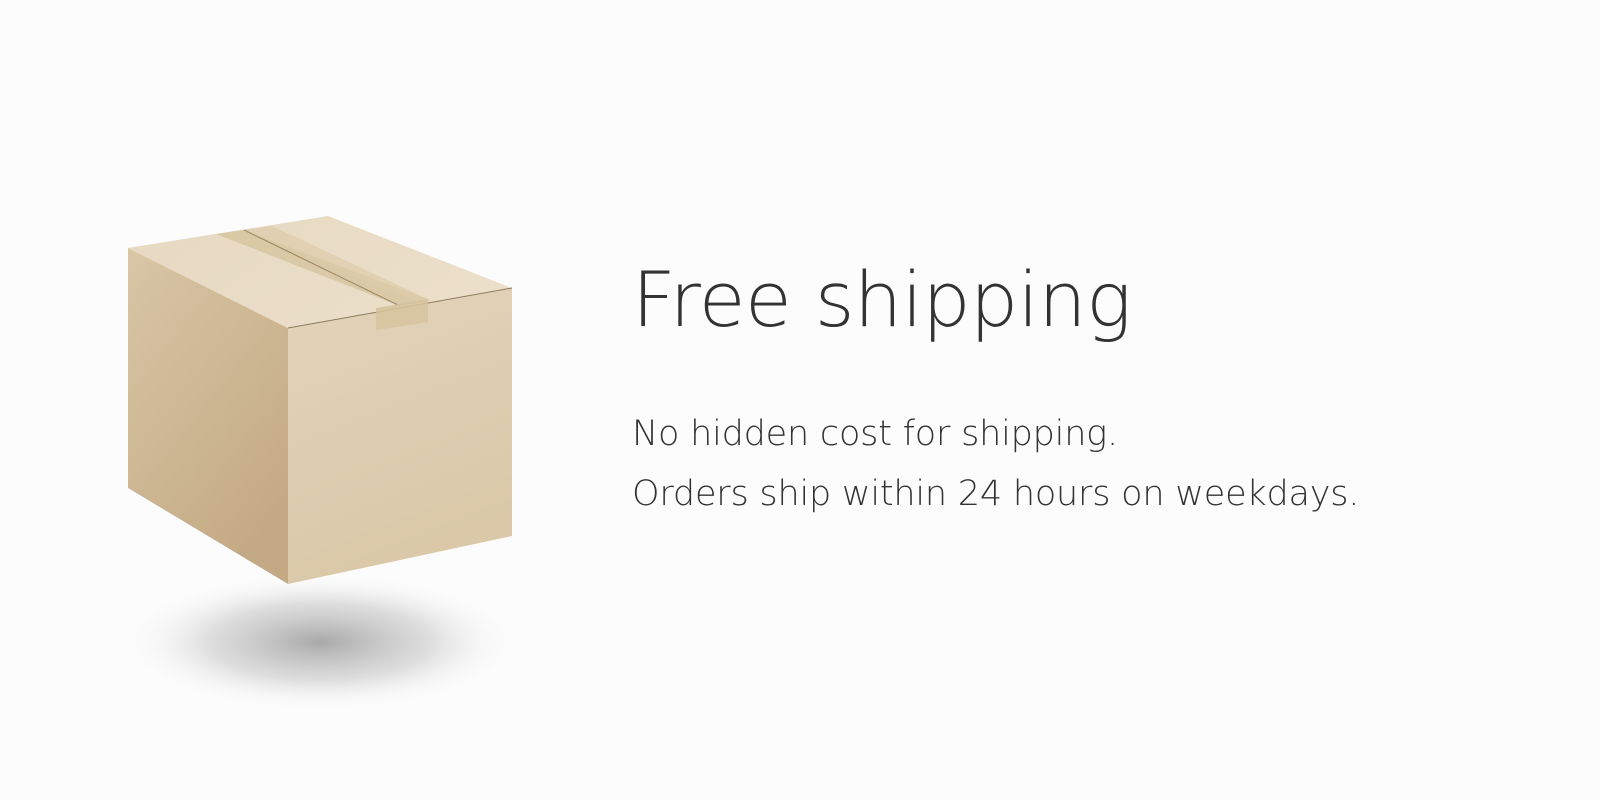 This screenshot has width=1600, height=800. What do you see at coordinates (996, 494) in the screenshot?
I see `description-line-2: Orders ship within 24 hours on weekdays.` at bounding box center [996, 494].